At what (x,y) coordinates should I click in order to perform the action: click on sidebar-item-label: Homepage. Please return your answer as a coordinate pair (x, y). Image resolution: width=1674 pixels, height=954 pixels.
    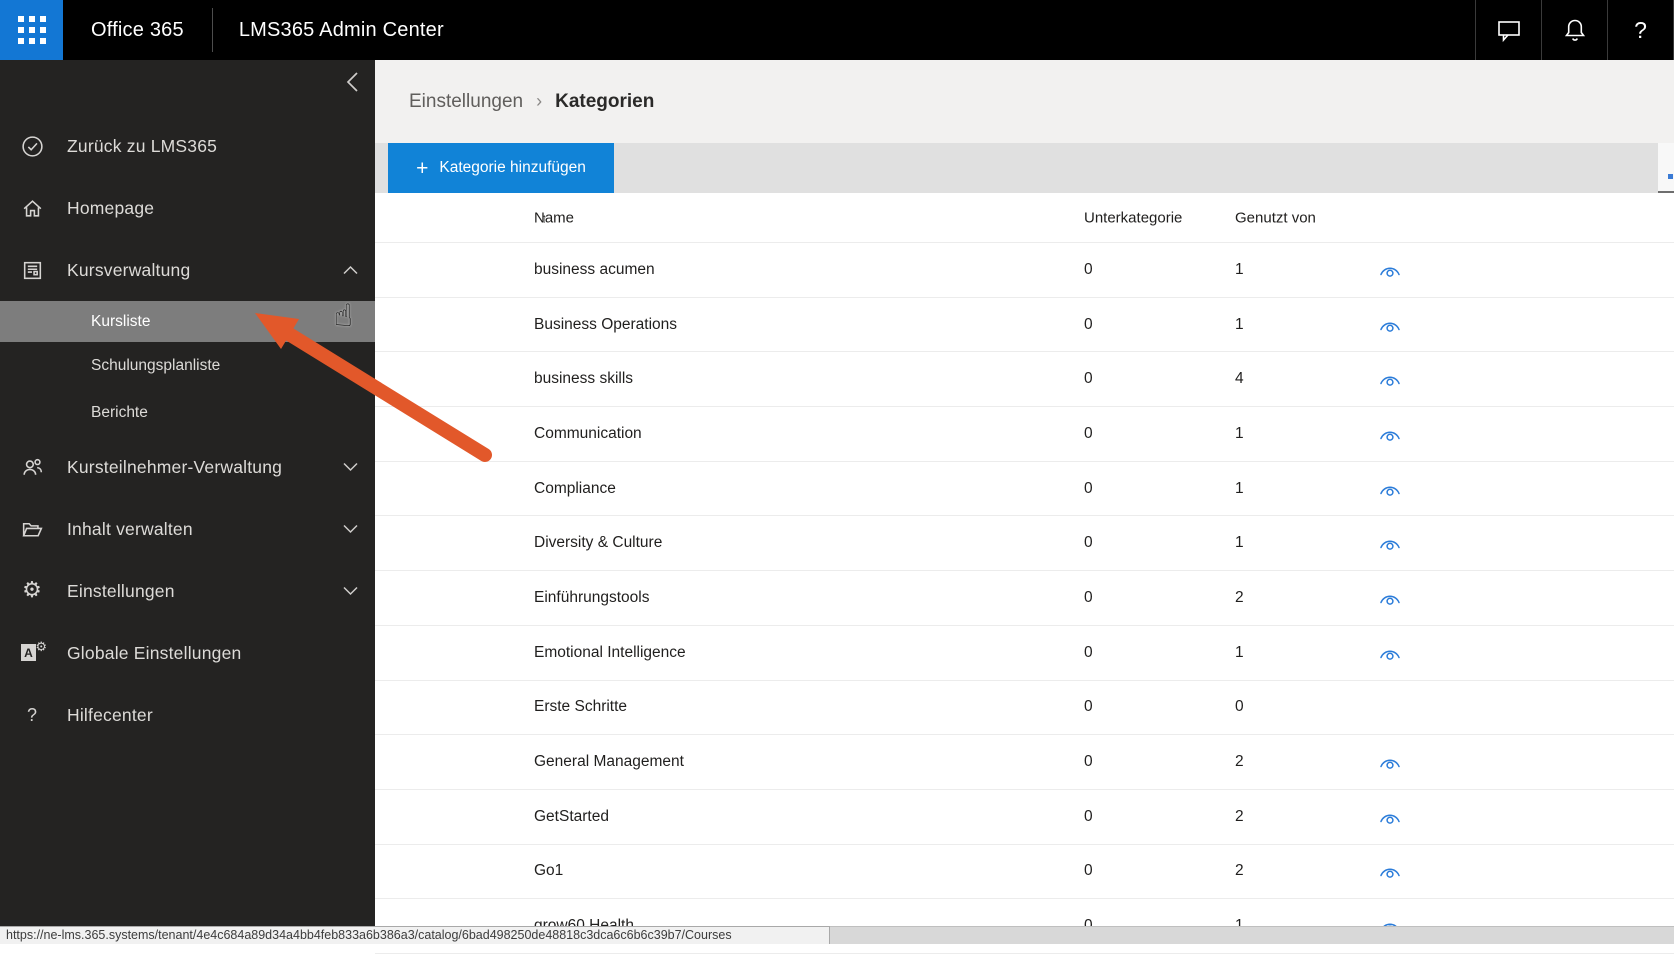
    Looking at the image, I should click on (111, 207).